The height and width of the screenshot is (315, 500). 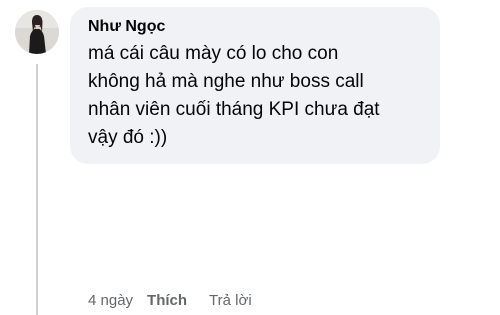 I want to click on thread-line, so click(x=37, y=189).